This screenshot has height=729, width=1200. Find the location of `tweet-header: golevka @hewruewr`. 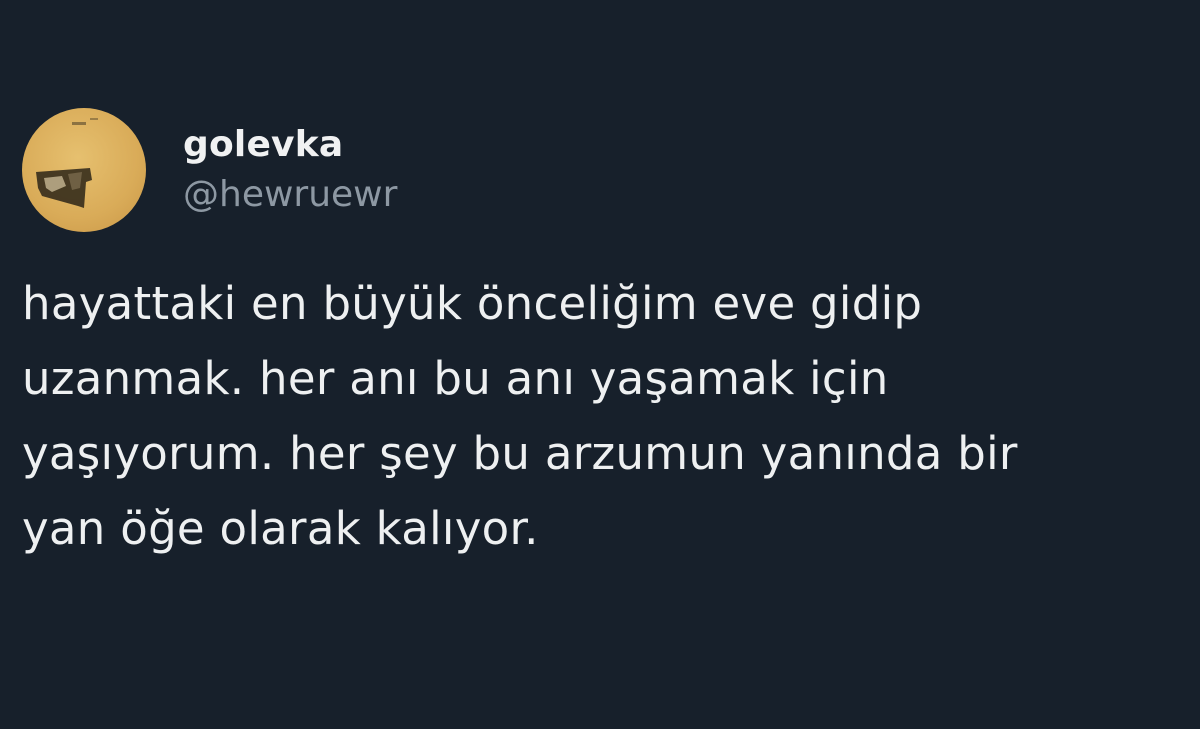

tweet-header: golevka @hewruewr is located at coordinates (209, 170).